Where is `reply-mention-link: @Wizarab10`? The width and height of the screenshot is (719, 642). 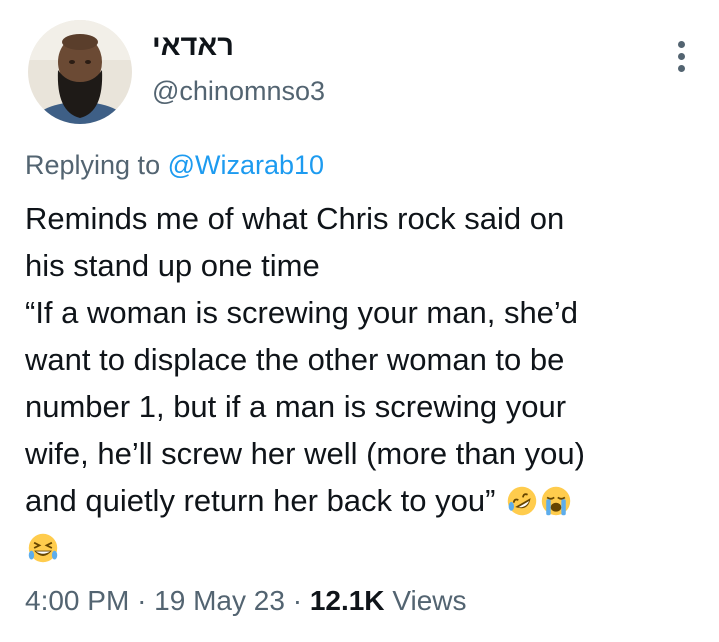 reply-mention-link: @Wizarab10 is located at coordinates (246, 165).